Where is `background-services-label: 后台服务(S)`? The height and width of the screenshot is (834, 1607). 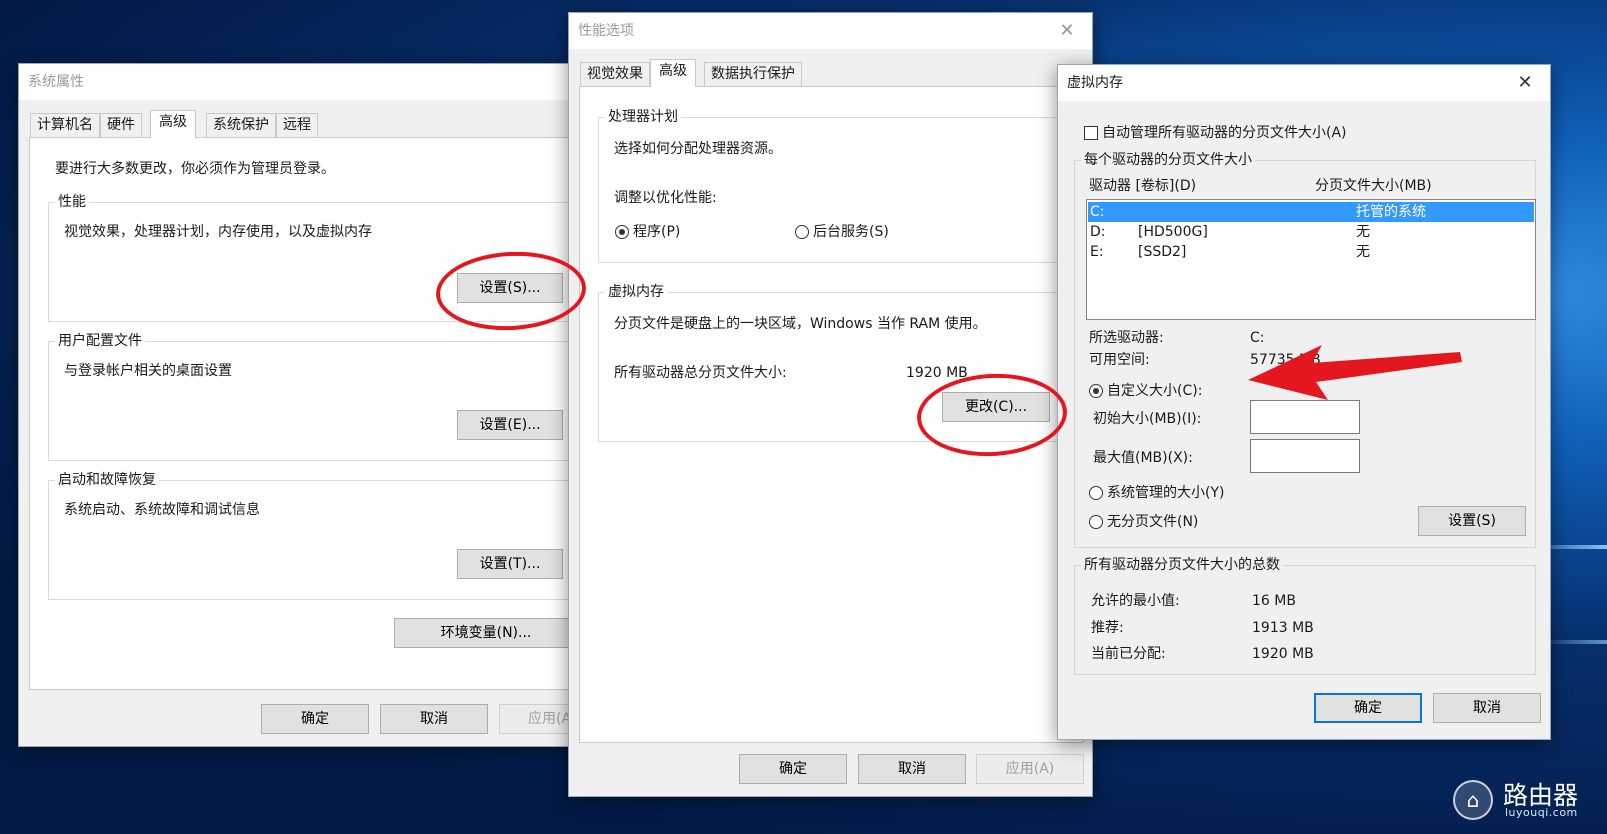 background-services-label: 后台服务(S) is located at coordinates (851, 232).